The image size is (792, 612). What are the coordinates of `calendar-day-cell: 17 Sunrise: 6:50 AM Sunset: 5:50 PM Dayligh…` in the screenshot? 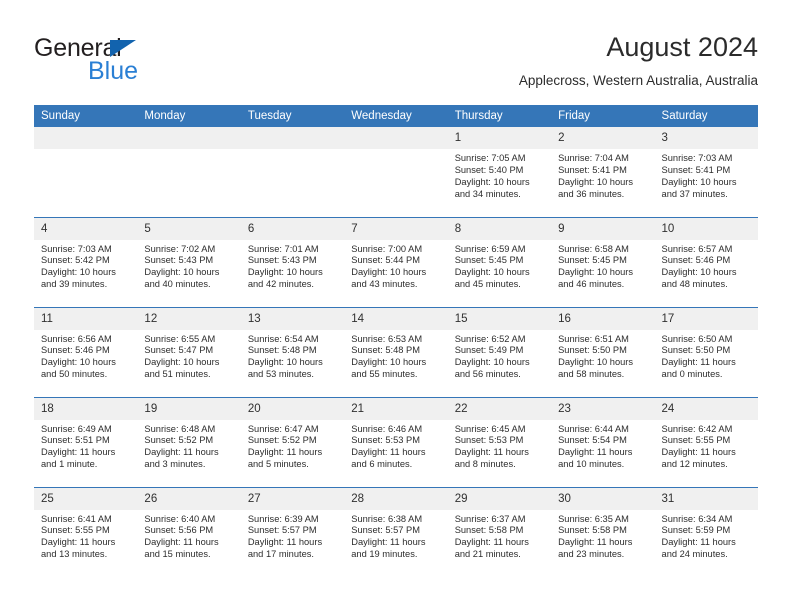 It's located at (706, 351).